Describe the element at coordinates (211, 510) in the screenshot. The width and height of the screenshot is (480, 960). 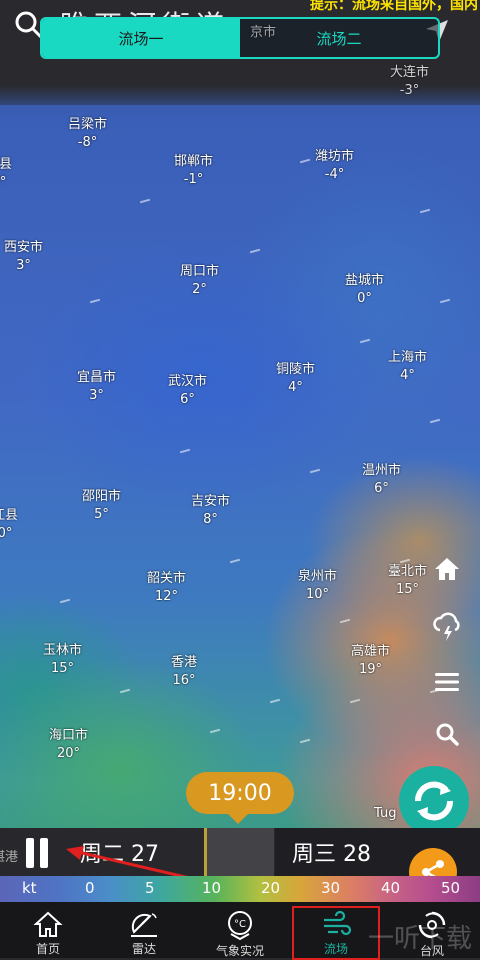
I see `city-label: 吉安市 8°` at that location.